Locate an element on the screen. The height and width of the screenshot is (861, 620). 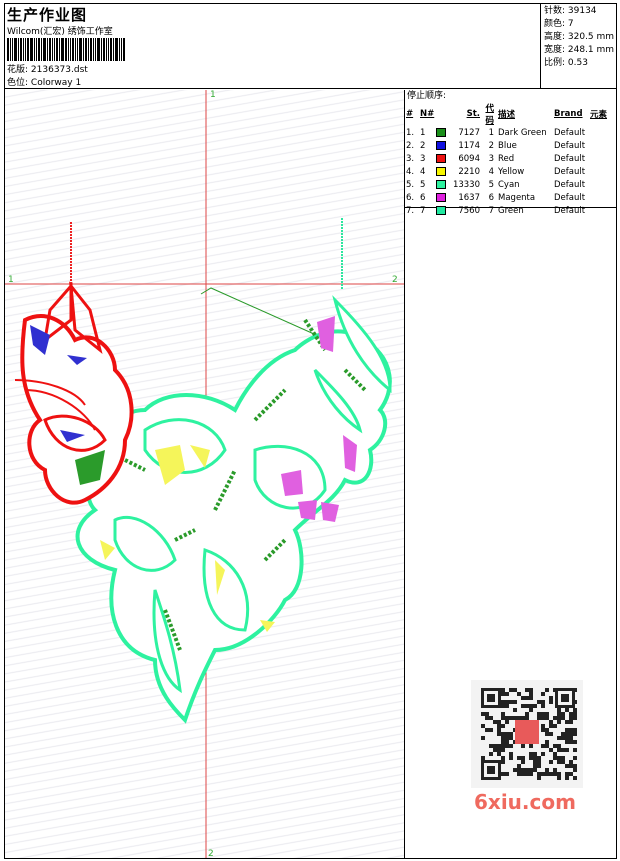
col-header: 元素 is located at coordinates (599, 115).